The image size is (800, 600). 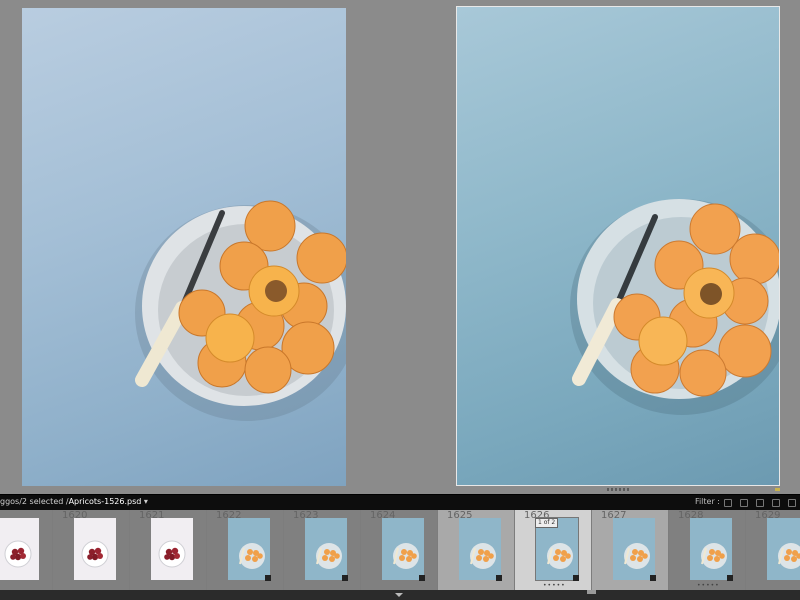 What do you see at coordinates (240, 310) in the screenshot?
I see `apricots-bowl-image-before` at bounding box center [240, 310].